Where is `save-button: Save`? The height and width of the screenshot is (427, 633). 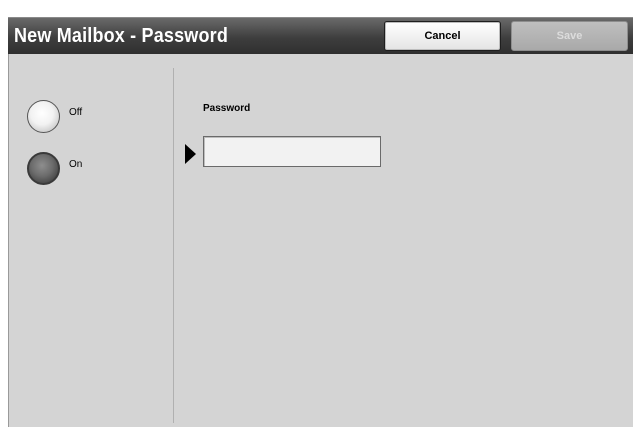
save-button: Save is located at coordinates (569, 36).